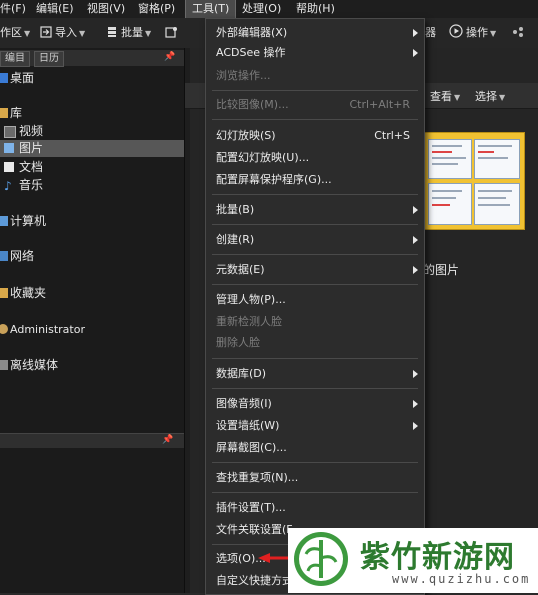 Image resolution: width=538 pixels, height=595 pixels. I want to click on tree-item-documents: 文档, so click(92, 167).